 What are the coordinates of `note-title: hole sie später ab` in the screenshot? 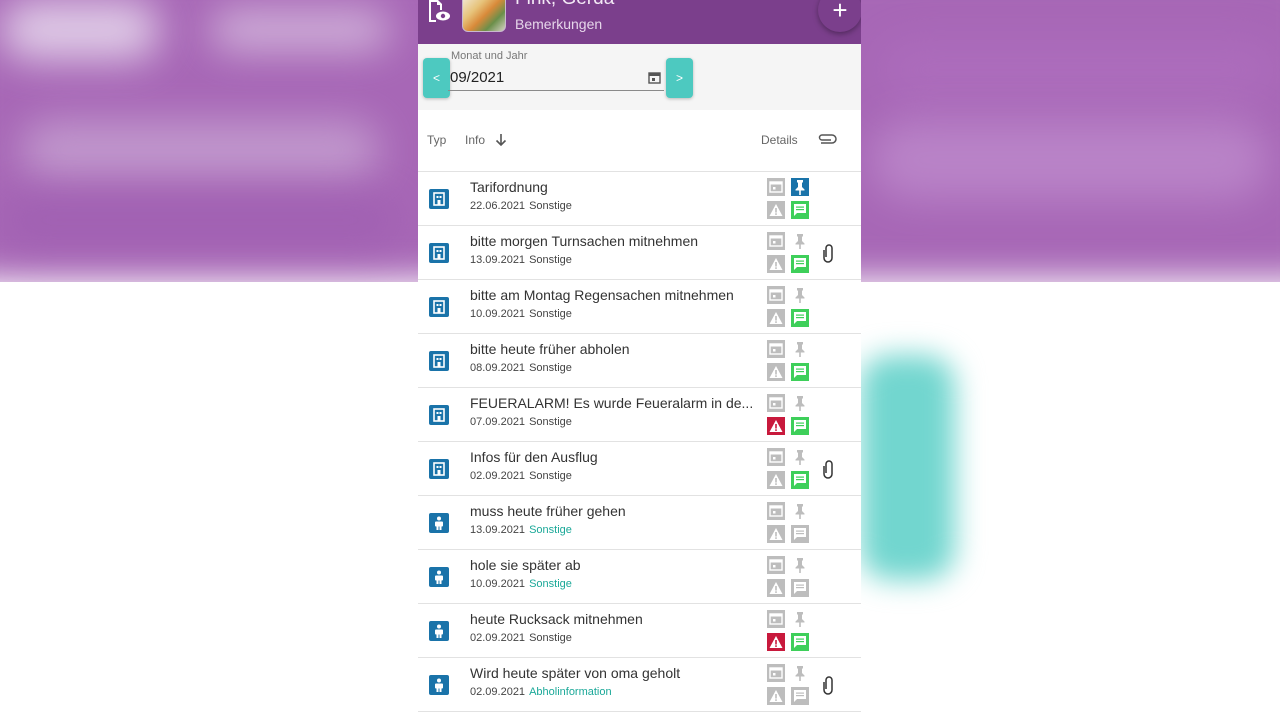 It's located at (525, 565).